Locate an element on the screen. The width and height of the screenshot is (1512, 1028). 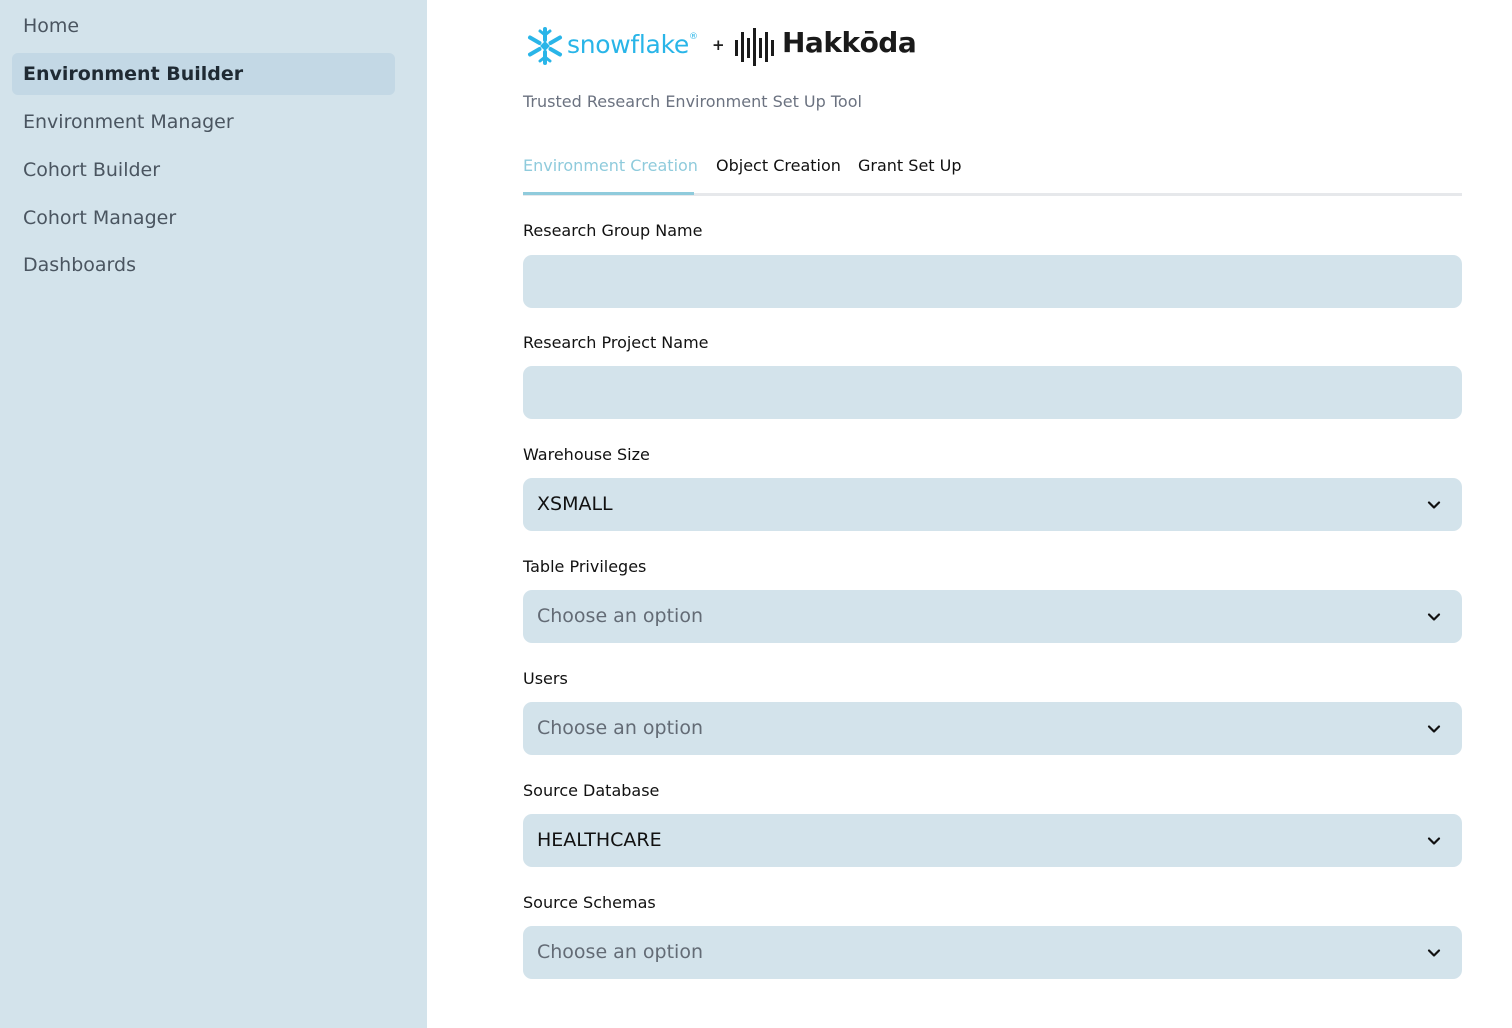
sidebar-item-environment-builder: Environment Builder is located at coordinates (203, 74).